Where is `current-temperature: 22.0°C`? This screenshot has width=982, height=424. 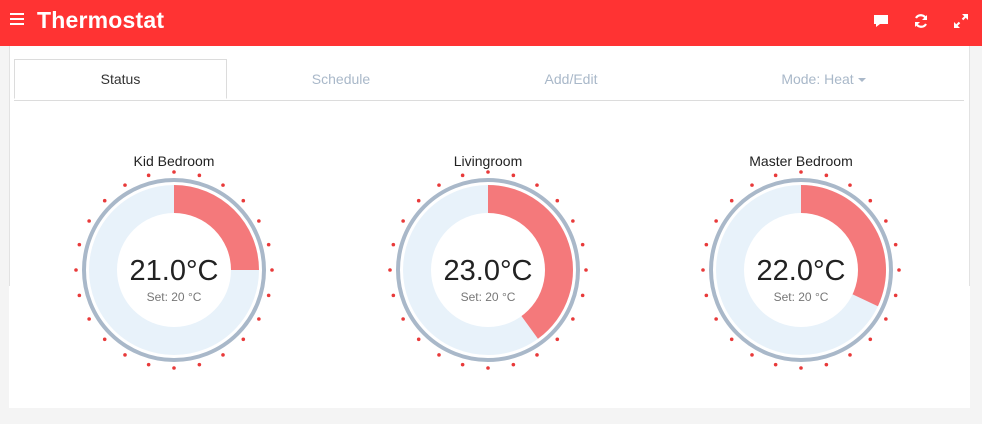 current-temperature: 22.0°C is located at coordinates (801, 271).